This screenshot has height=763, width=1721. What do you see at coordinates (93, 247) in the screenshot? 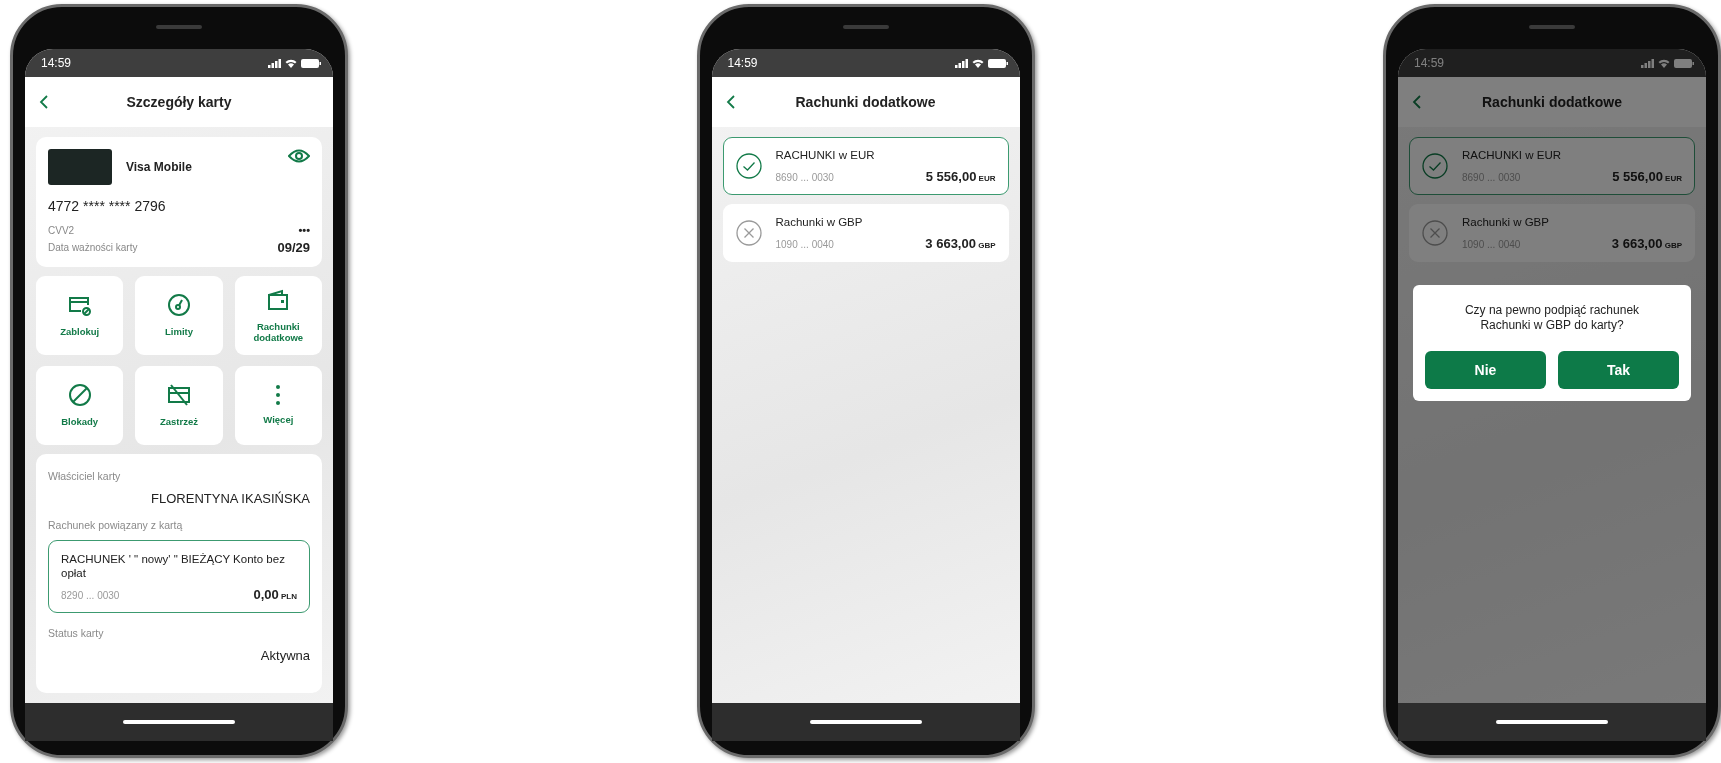
I see `expiry-label: Data ważności karty` at bounding box center [93, 247].